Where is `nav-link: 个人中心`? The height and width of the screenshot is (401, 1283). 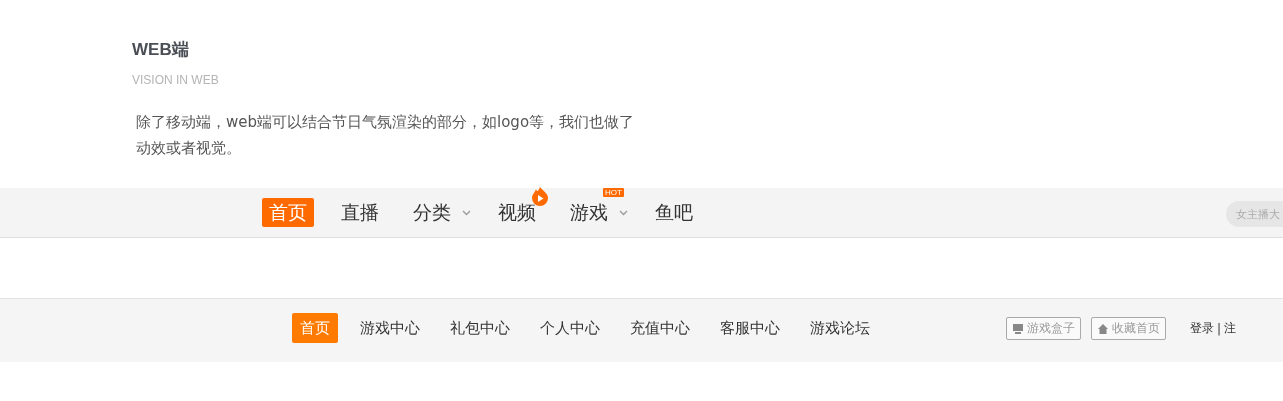 nav-link: 个人中心 is located at coordinates (570, 328).